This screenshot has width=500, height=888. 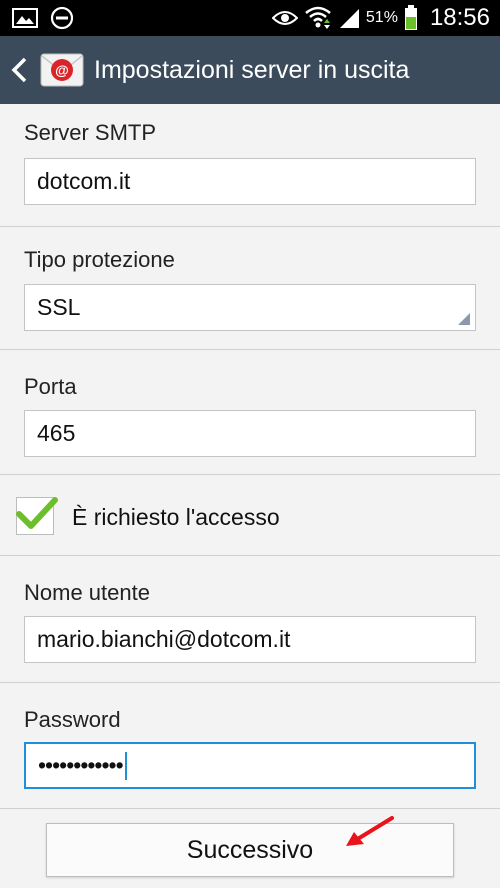 What do you see at coordinates (72, 719) in the screenshot?
I see `password-label: Password` at bounding box center [72, 719].